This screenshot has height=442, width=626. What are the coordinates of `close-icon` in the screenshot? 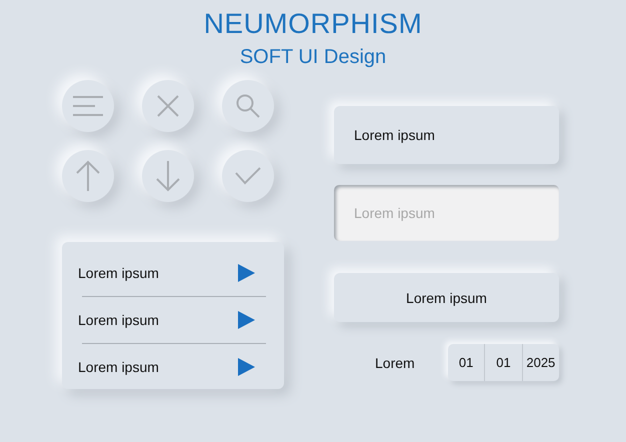 It's located at (168, 106).